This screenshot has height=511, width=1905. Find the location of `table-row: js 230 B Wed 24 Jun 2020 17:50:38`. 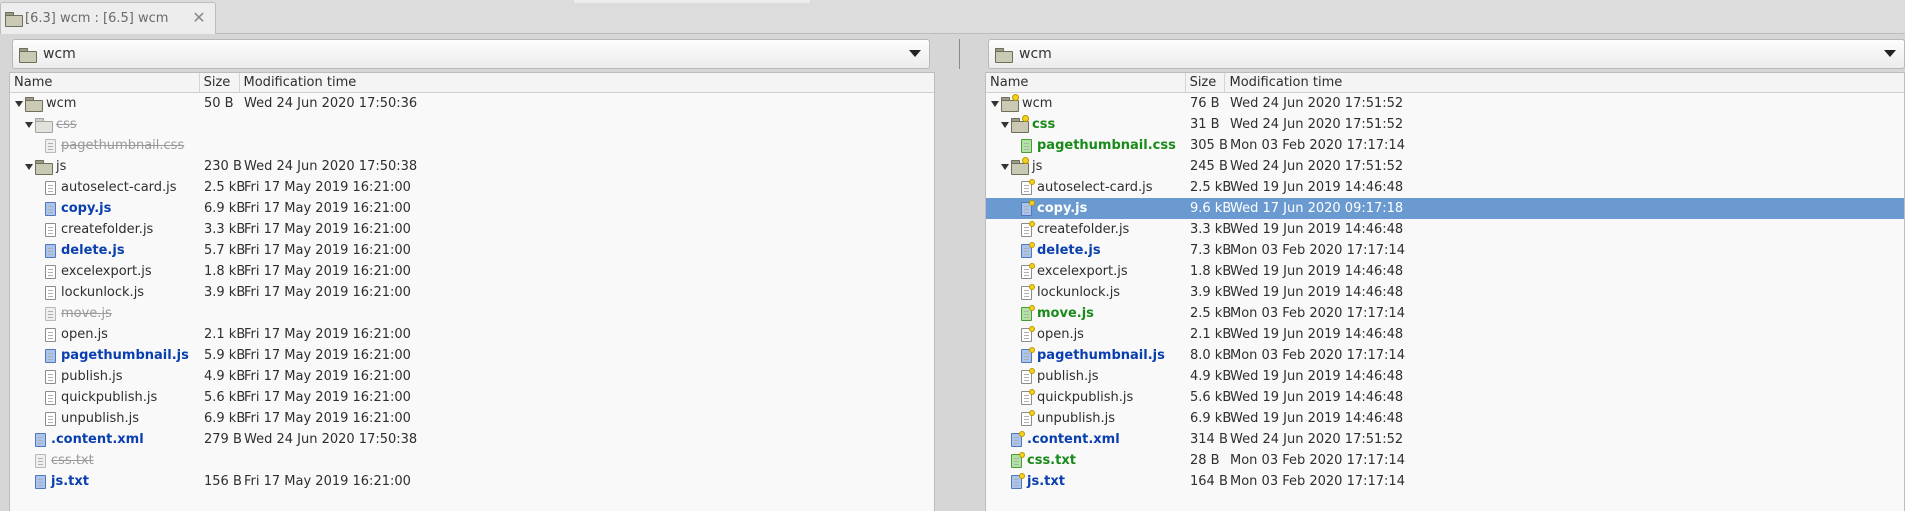

table-row: js 230 B Wed 24 Jun 2020 17:50:38 is located at coordinates (472, 166).